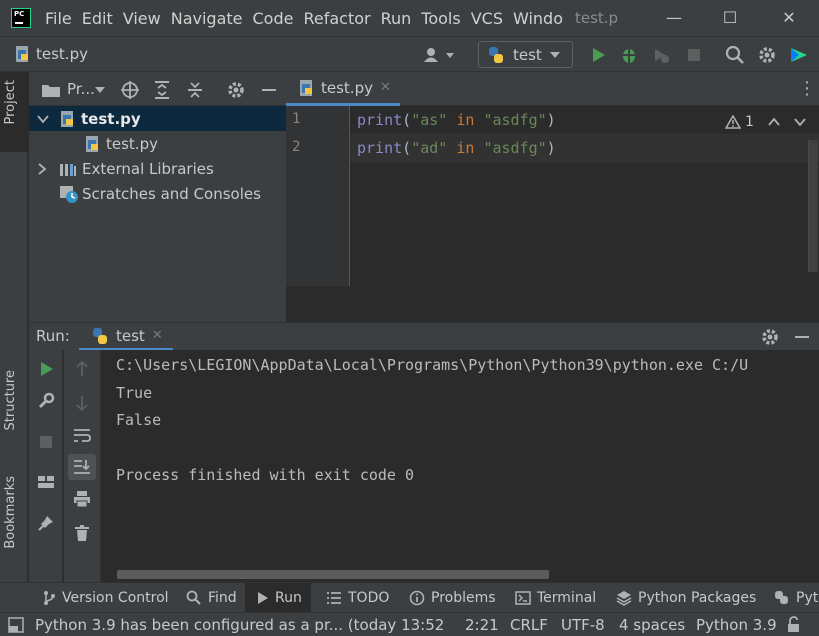 This screenshot has width=819, height=636. Describe the element at coordinates (130, 90) in the screenshot. I see `locate-icon` at that location.